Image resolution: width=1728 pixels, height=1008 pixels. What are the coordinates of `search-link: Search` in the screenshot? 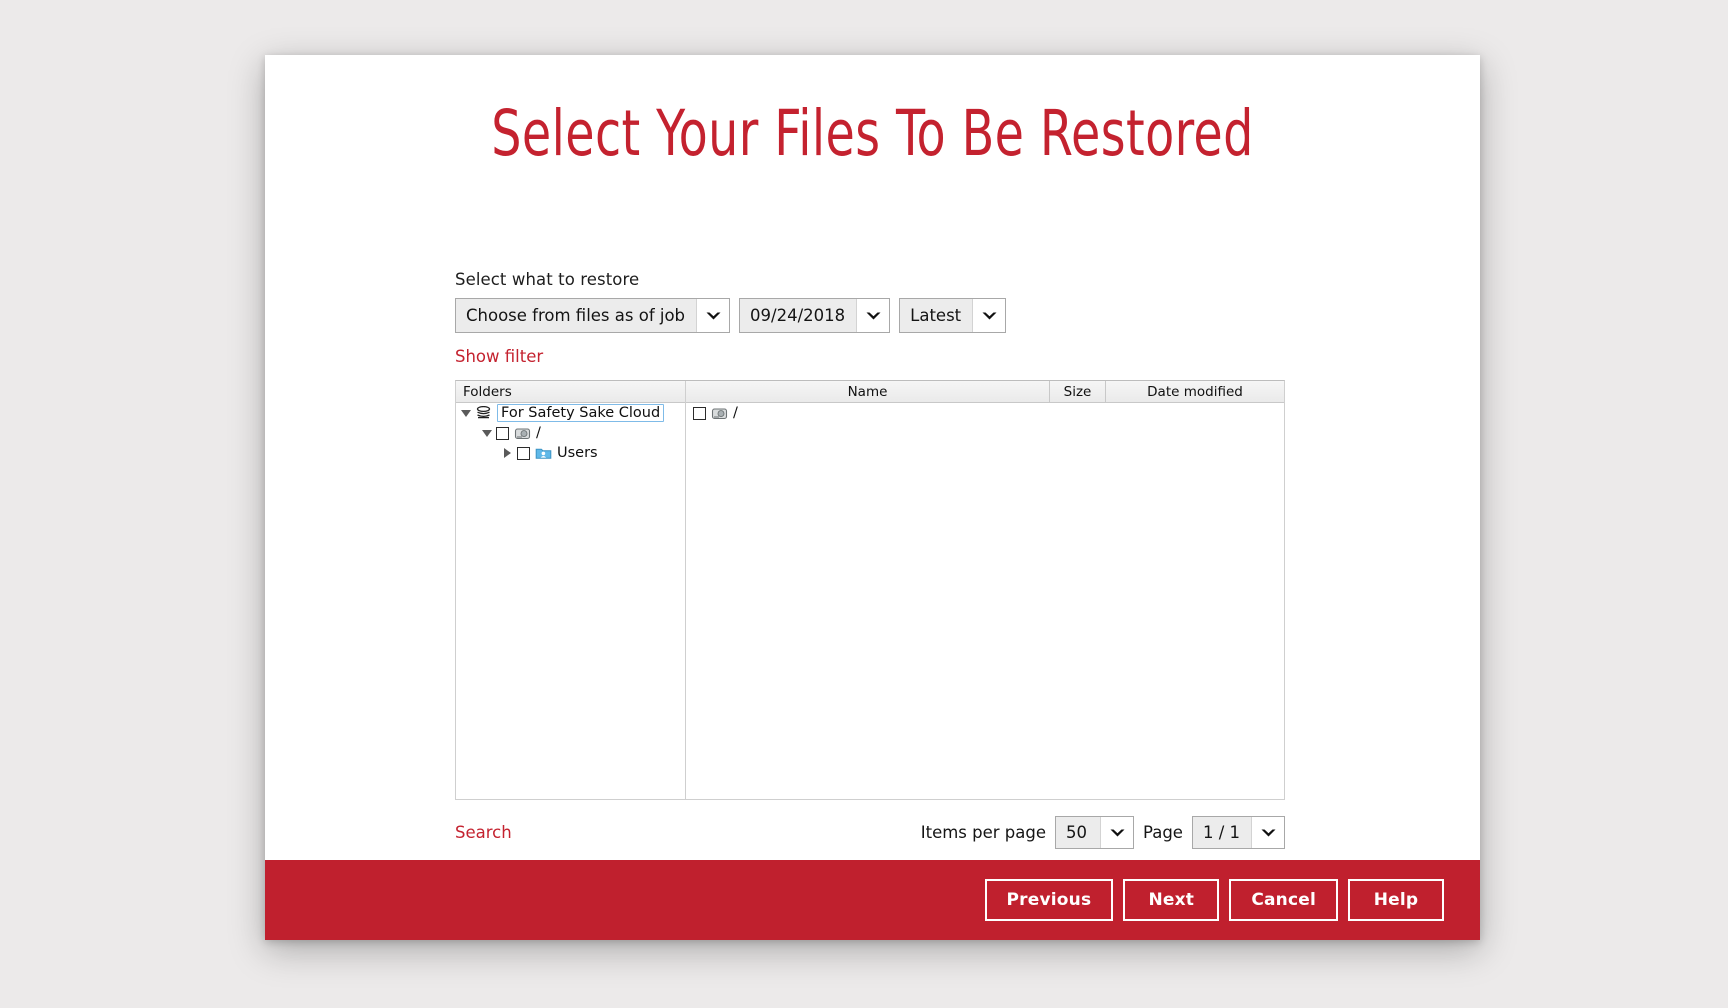 It's located at (483, 832).